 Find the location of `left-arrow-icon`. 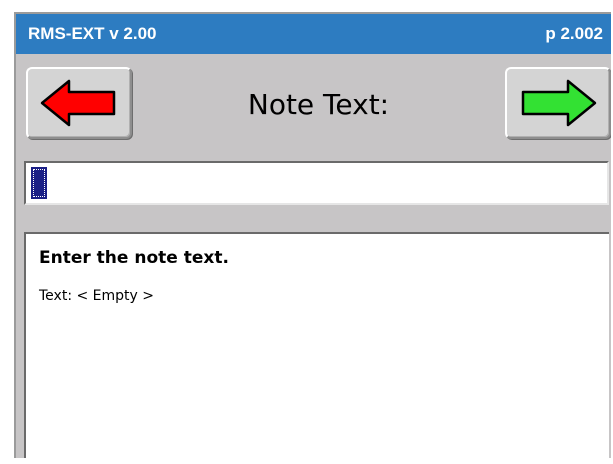

left-arrow-icon is located at coordinates (78, 103).